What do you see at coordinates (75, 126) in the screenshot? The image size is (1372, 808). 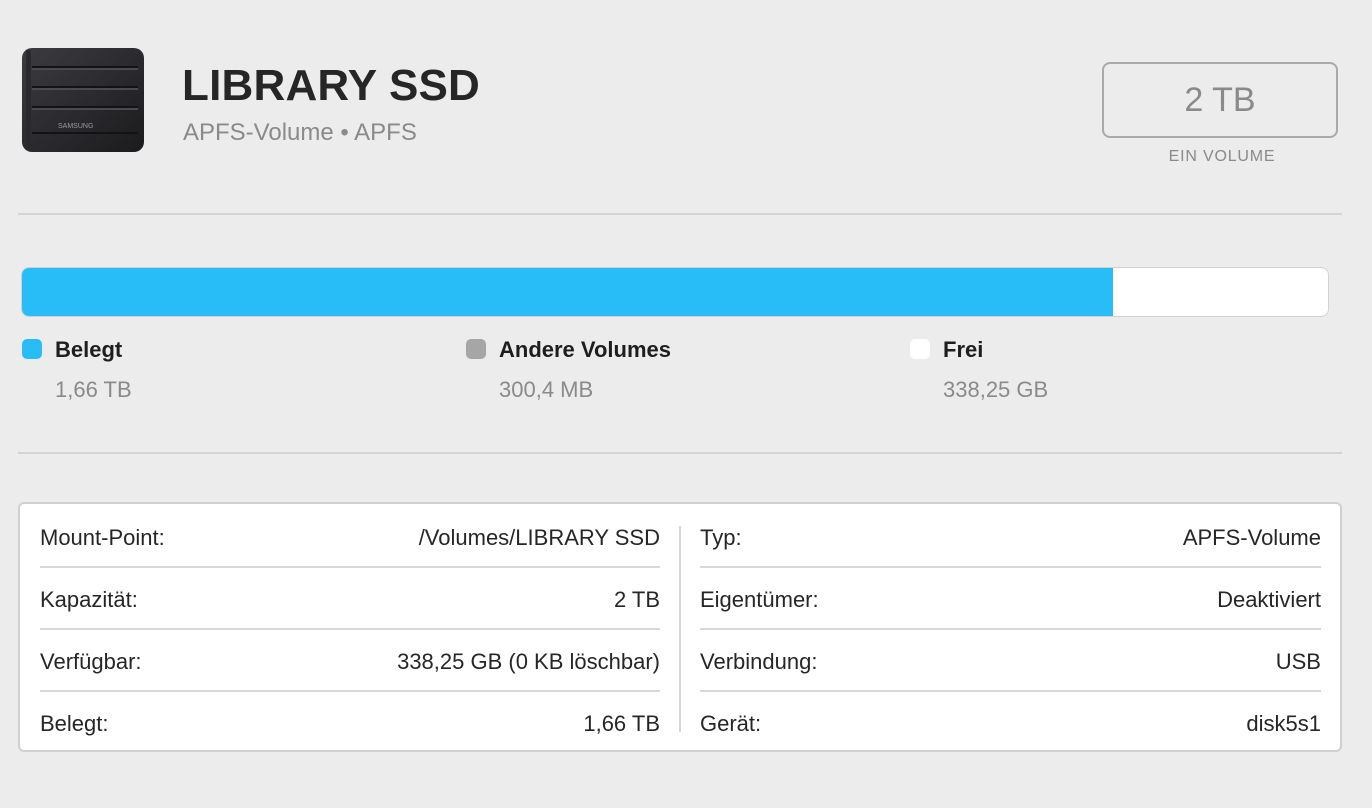 I see `svg-text: SAMSUNG` at bounding box center [75, 126].